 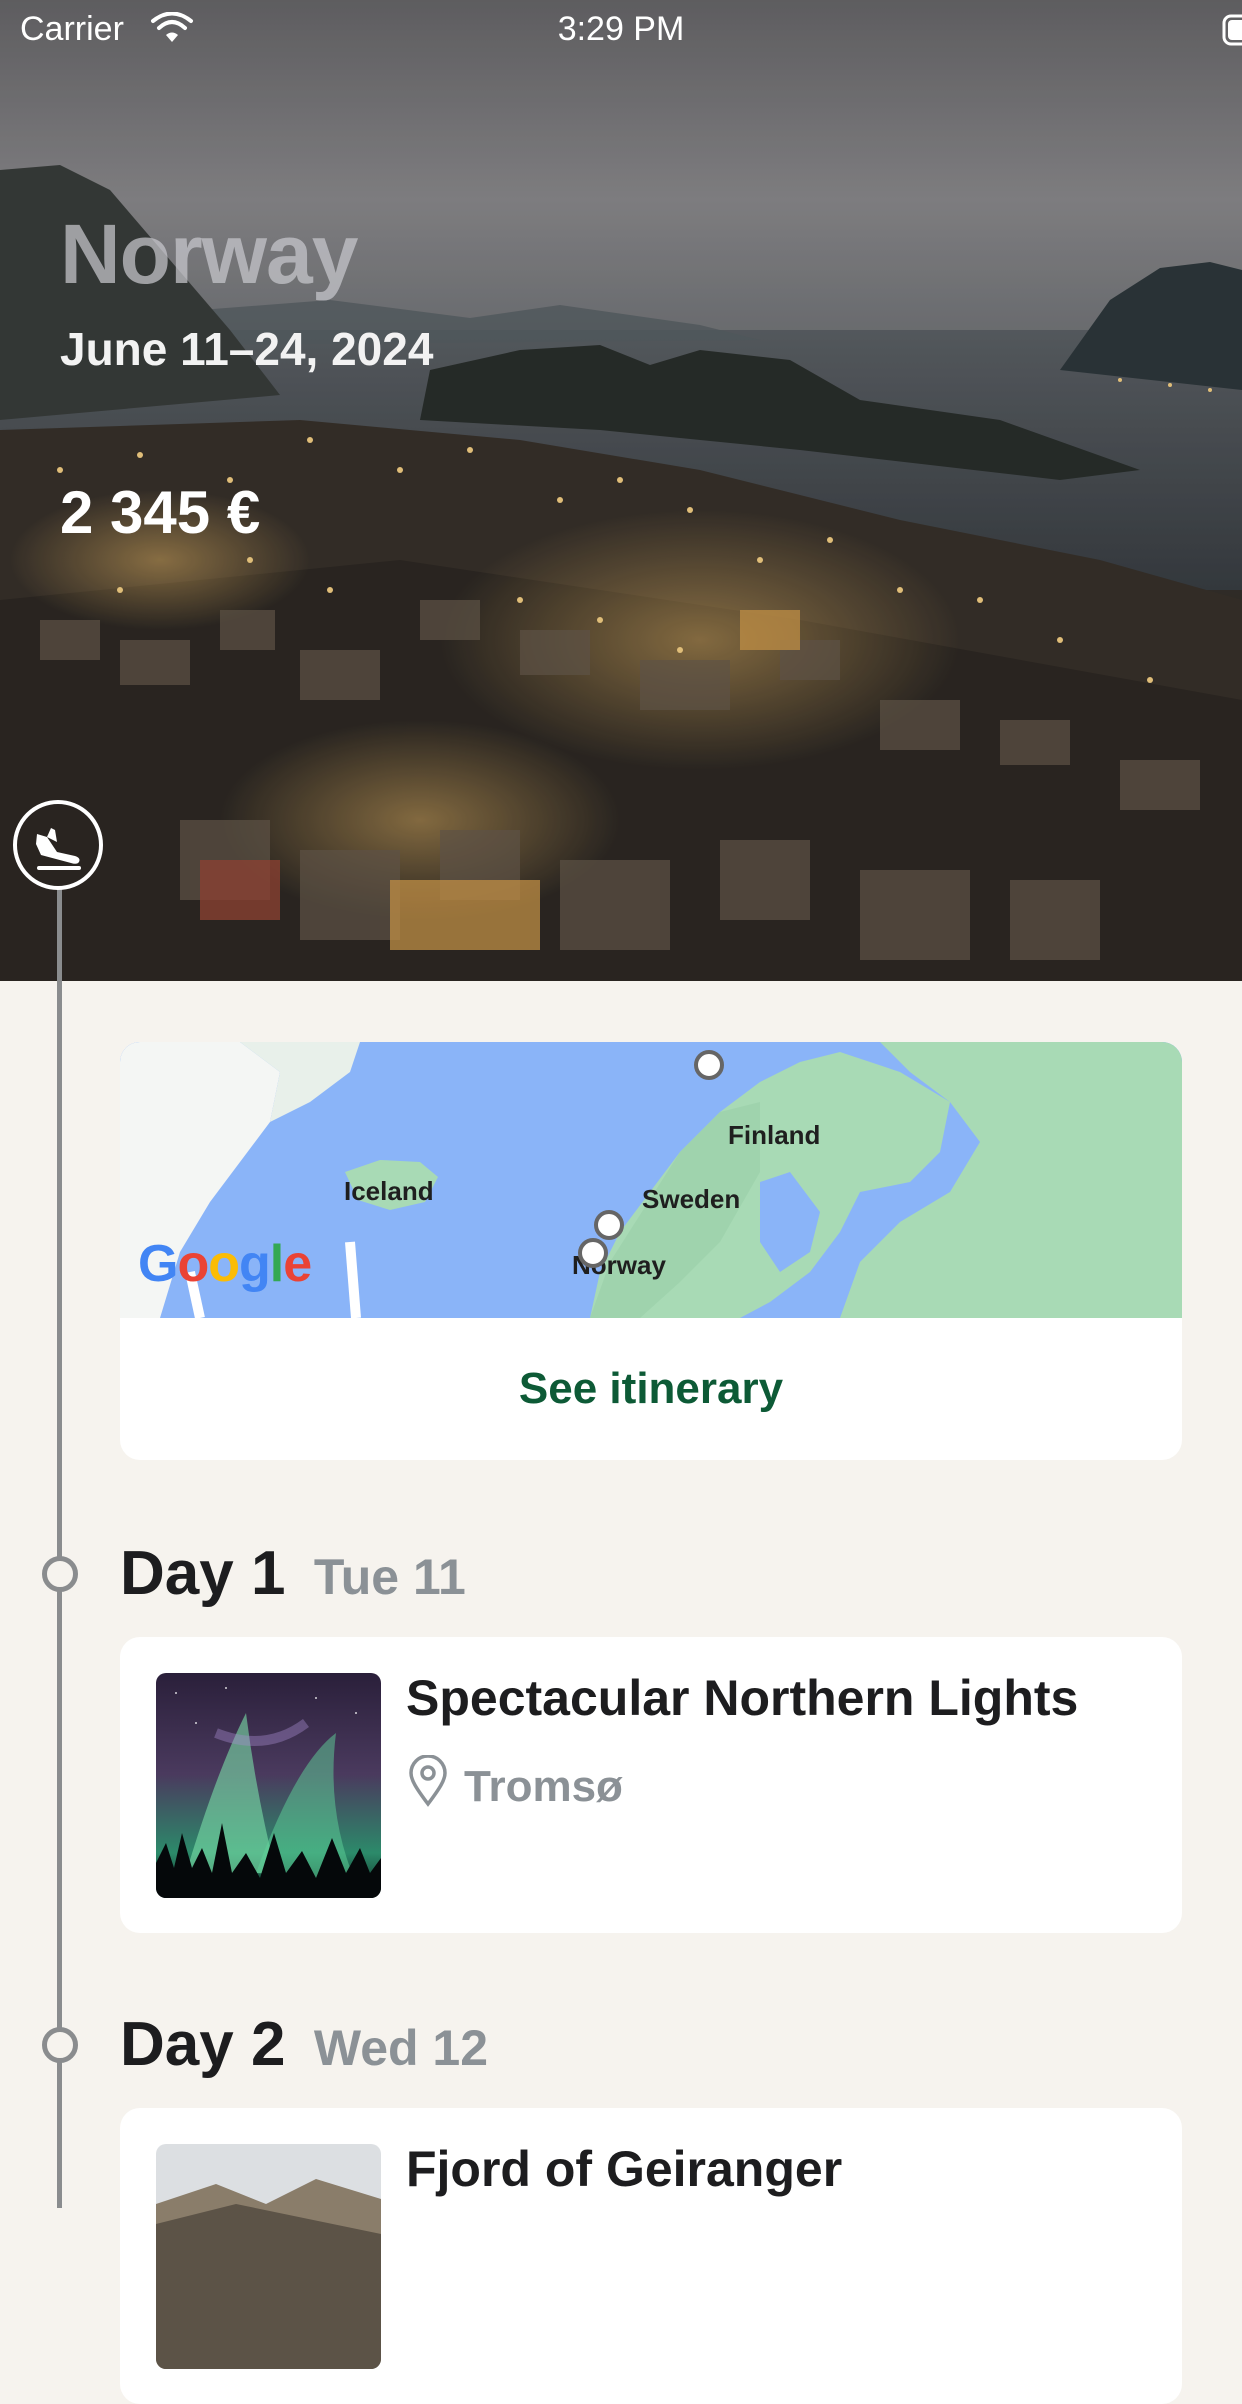 I want to click on airplane-landing-icon, so click(x=58, y=845).